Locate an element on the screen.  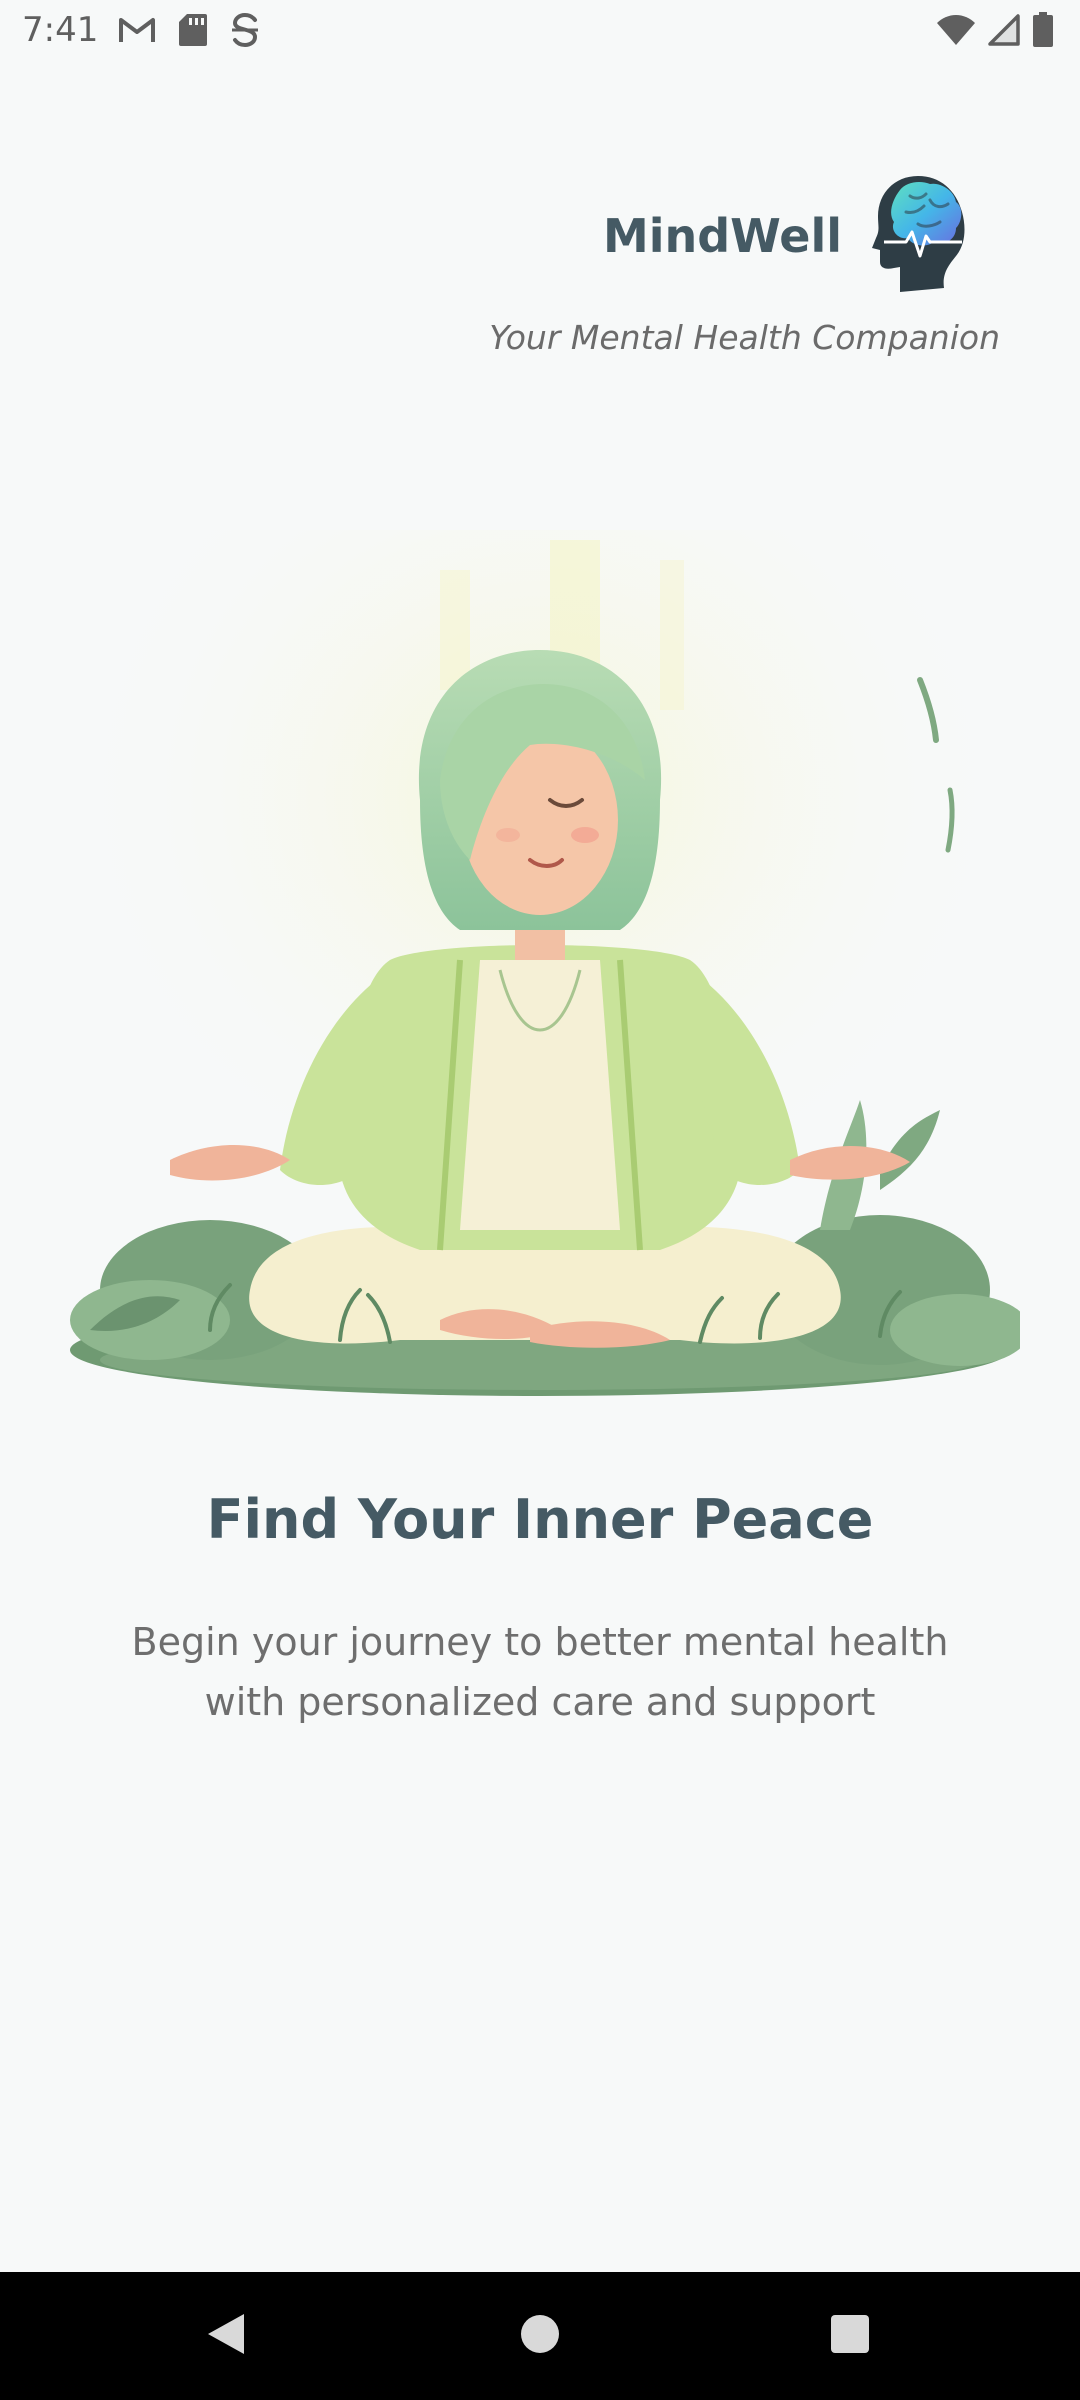
signal-icon is located at coordinates (1004, 30).